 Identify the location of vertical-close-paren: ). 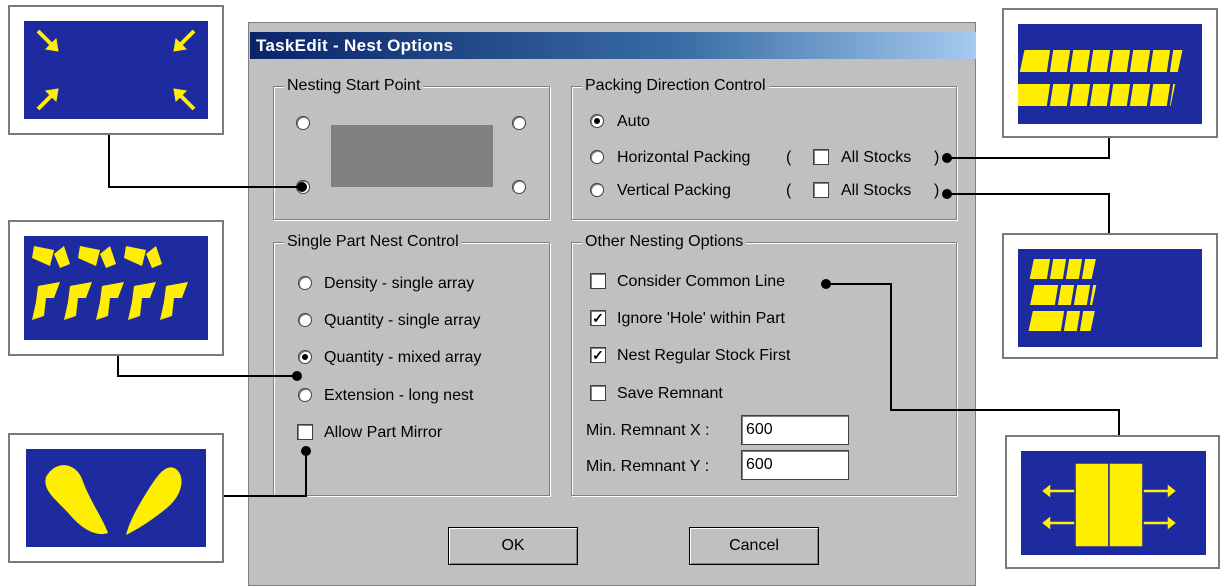
(937, 190).